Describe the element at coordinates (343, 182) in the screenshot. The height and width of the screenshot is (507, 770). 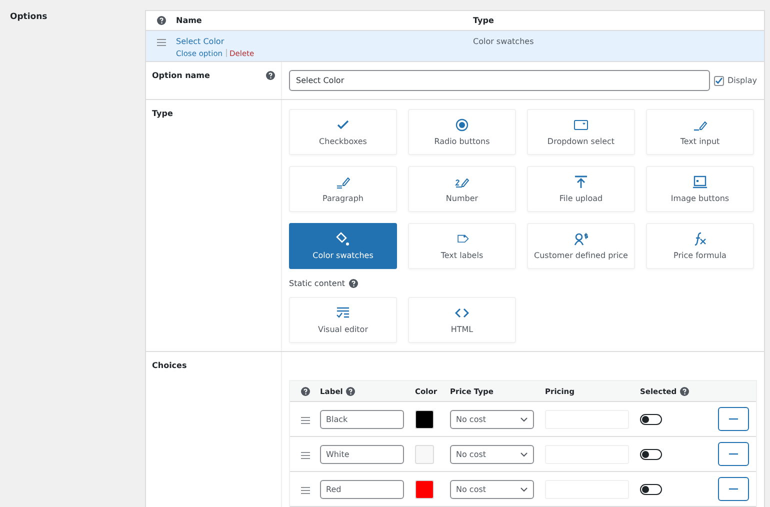
I see `pencil-icon` at that location.